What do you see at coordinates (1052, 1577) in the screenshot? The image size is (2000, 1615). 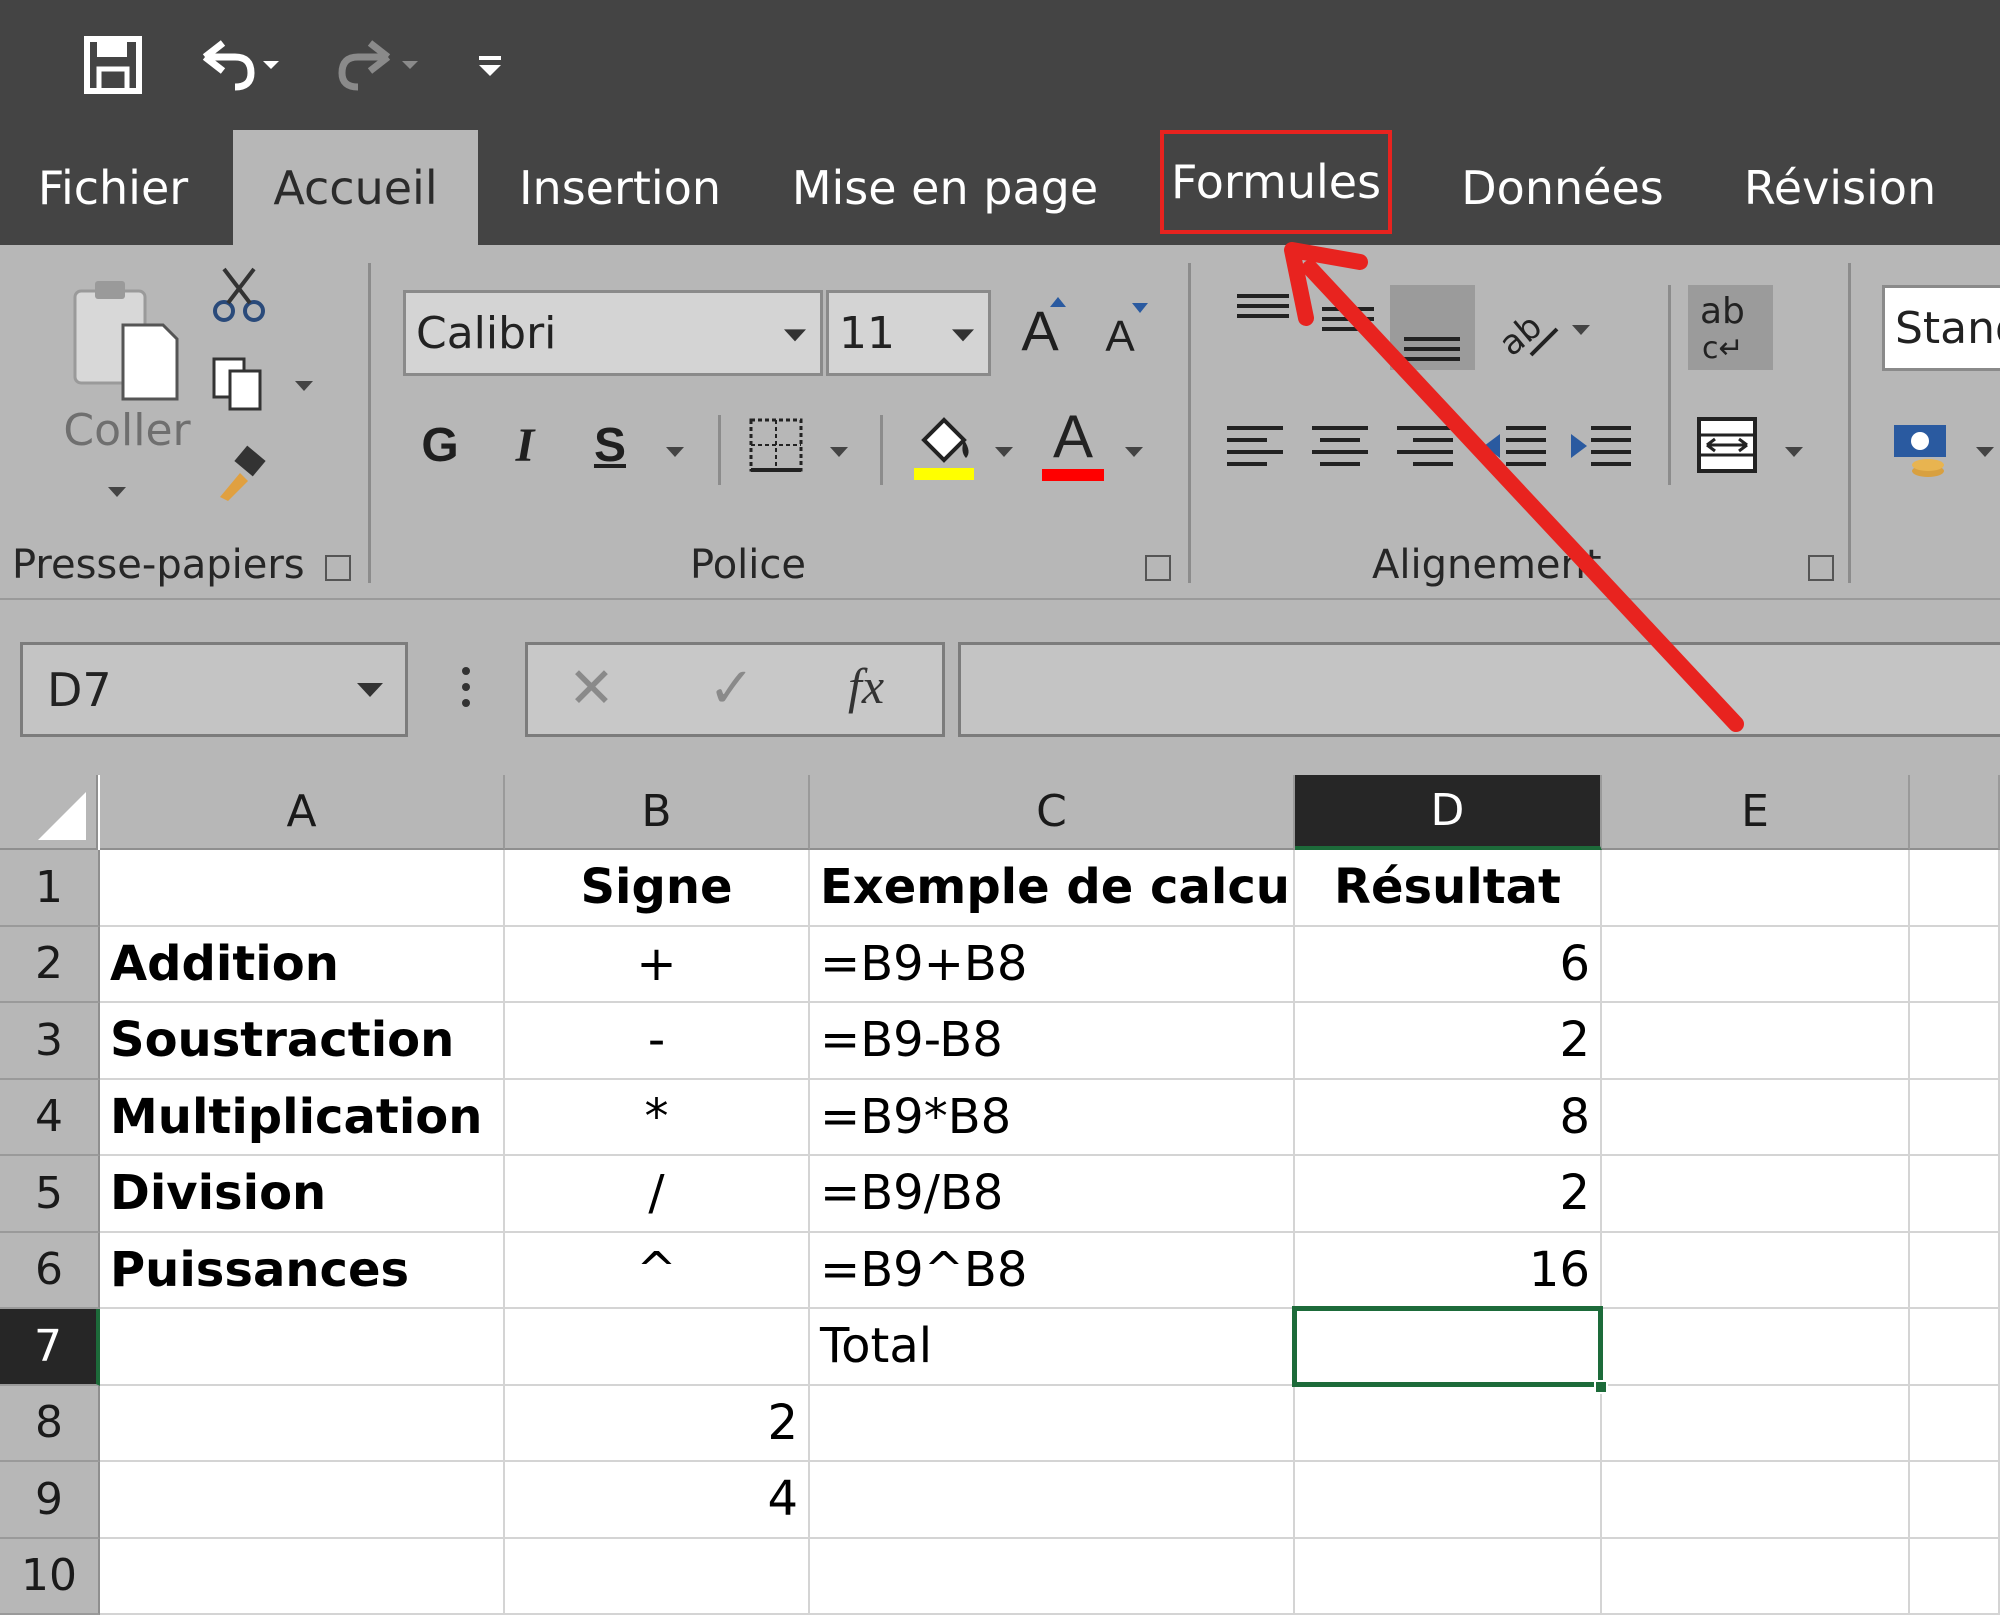 I see `cell-c10` at bounding box center [1052, 1577].